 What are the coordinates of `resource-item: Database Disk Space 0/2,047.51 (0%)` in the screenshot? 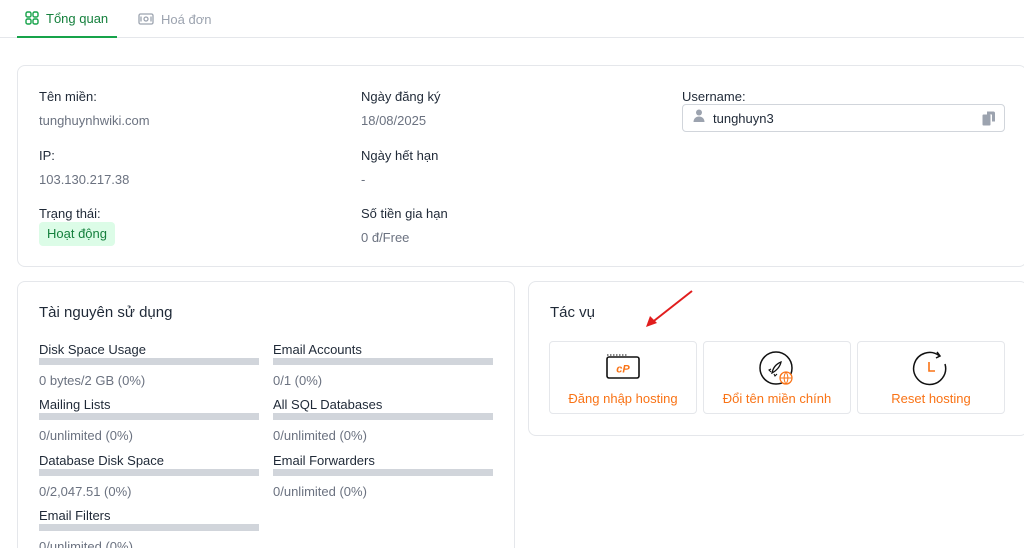 It's located at (150, 476).